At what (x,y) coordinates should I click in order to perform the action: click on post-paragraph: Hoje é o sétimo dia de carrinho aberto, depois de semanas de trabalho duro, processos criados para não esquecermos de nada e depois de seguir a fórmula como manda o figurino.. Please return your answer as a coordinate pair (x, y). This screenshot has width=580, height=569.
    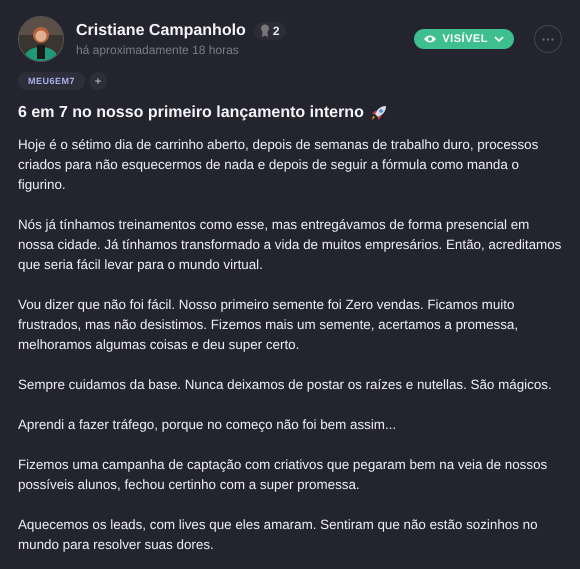
    Looking at the image, I should click on (279, 165).